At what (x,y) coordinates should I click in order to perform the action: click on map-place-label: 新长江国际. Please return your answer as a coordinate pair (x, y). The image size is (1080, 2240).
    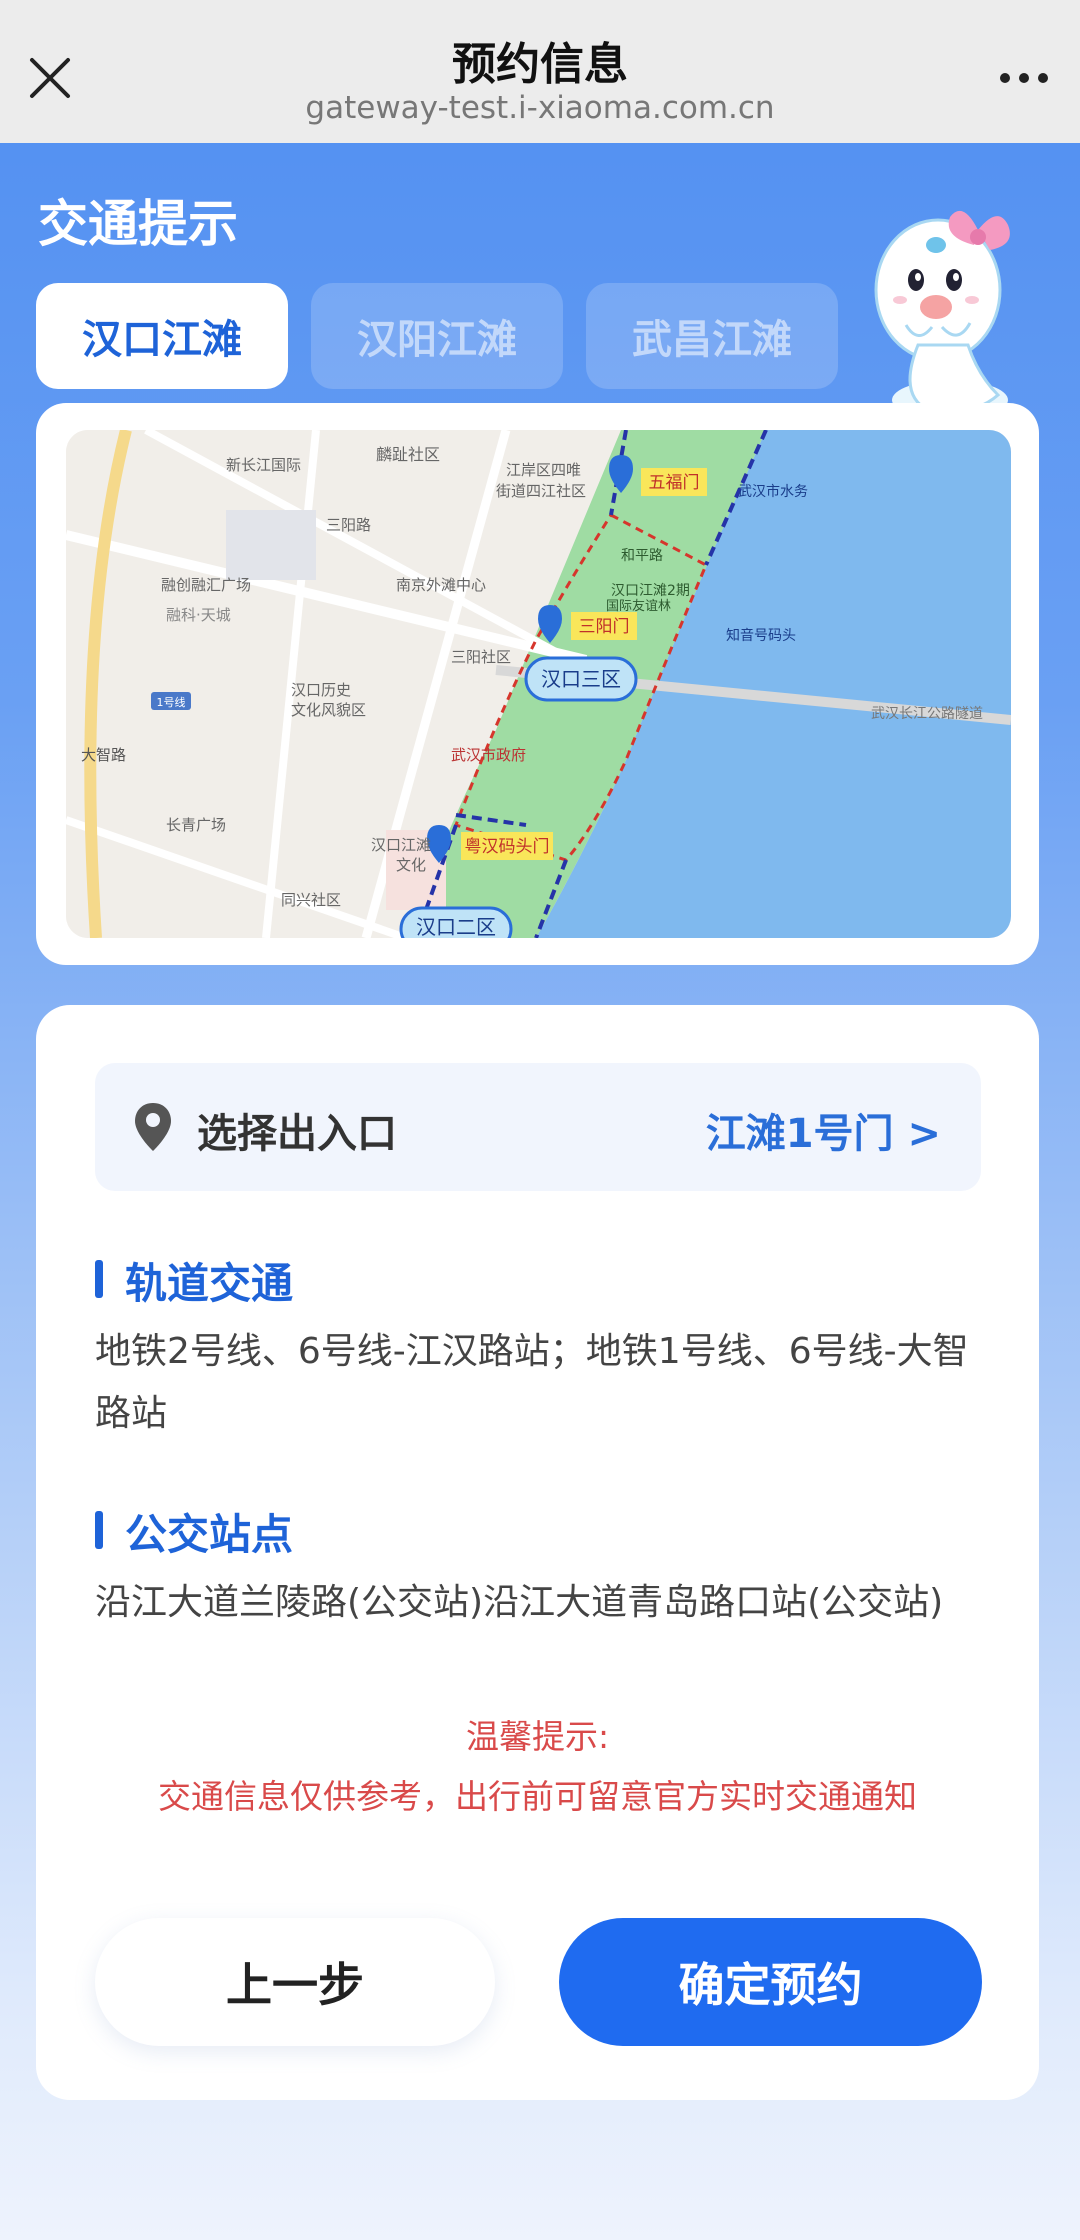
    Looking at the image, I should click on (263, 465).